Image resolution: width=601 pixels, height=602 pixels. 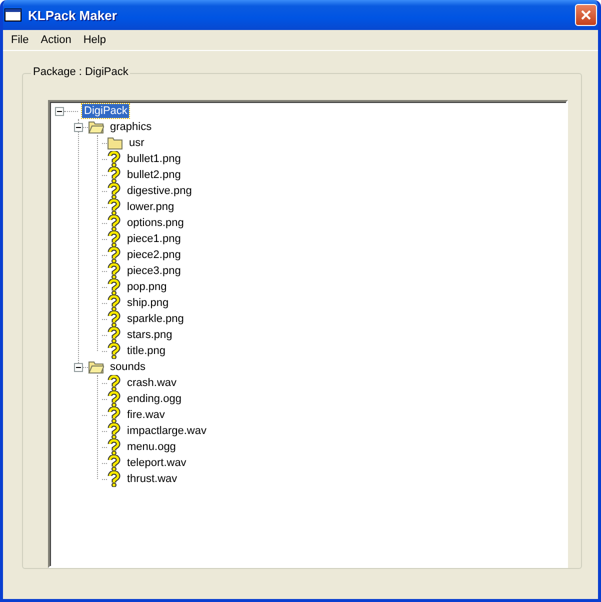 What do you see at coordinates (154, 239) in the screenshot?
I see `tree-item: piece1.png` at bounding box center [154, 239].